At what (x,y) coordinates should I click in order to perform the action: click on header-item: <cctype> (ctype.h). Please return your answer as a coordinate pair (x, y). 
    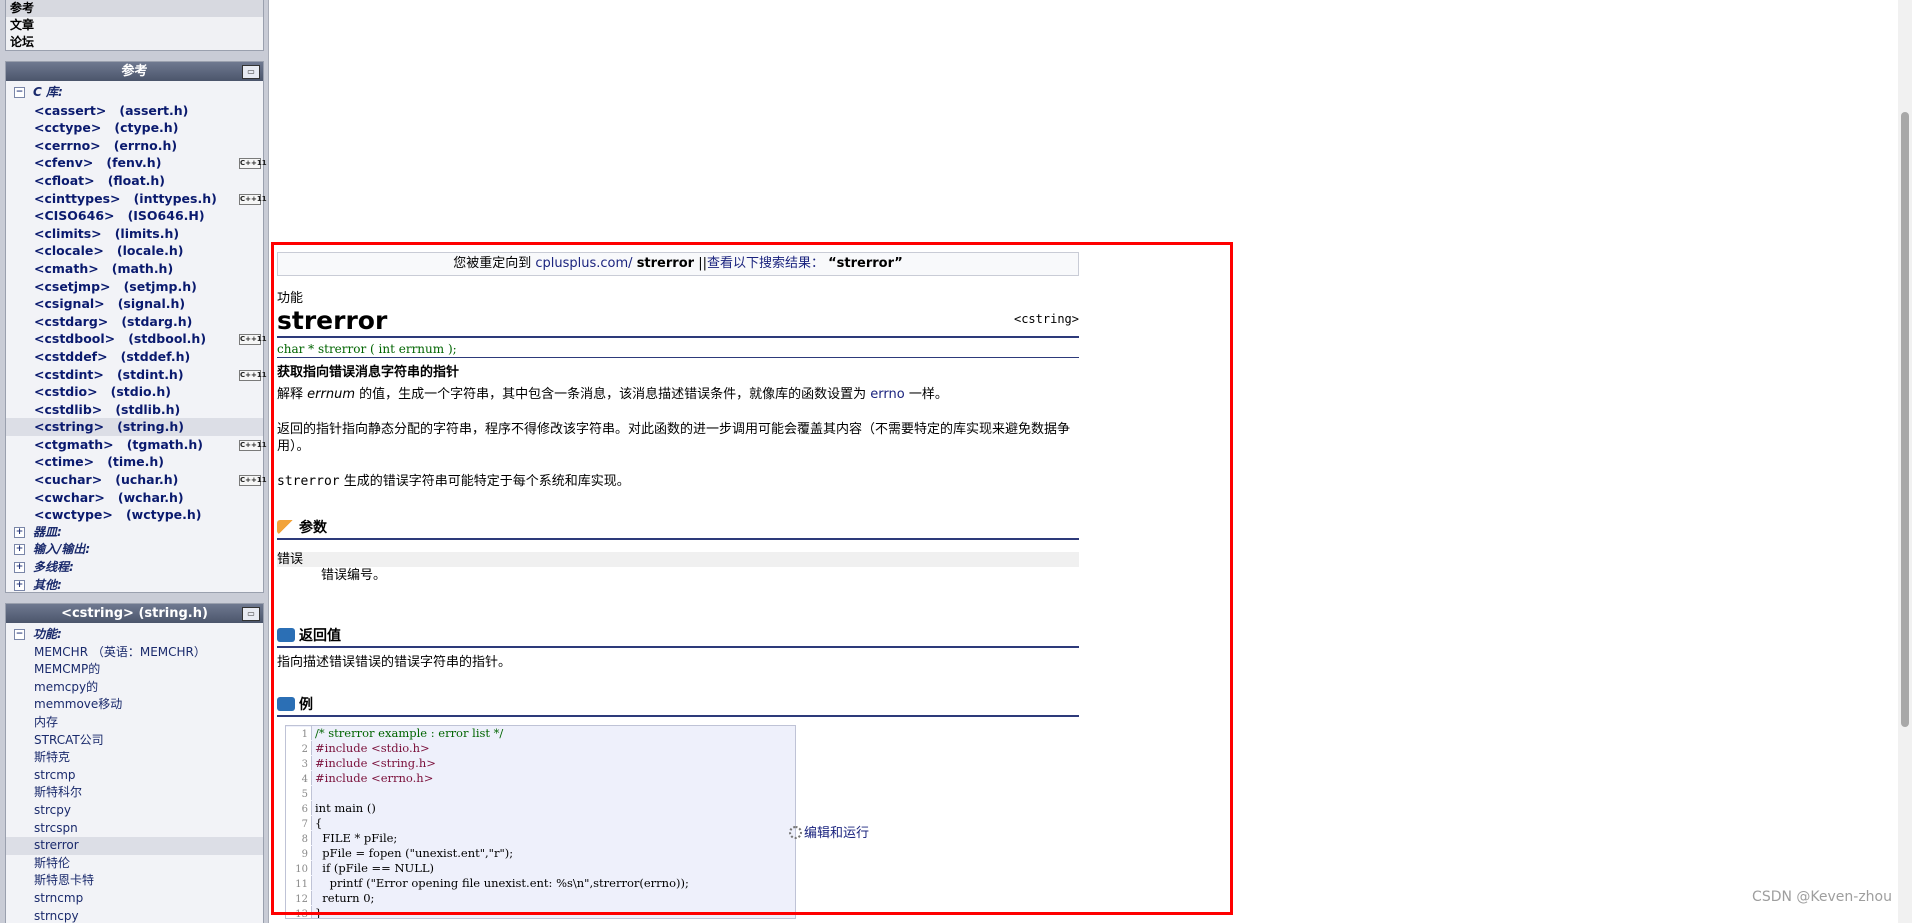
    Looking at the image, I should click on (134, 128).